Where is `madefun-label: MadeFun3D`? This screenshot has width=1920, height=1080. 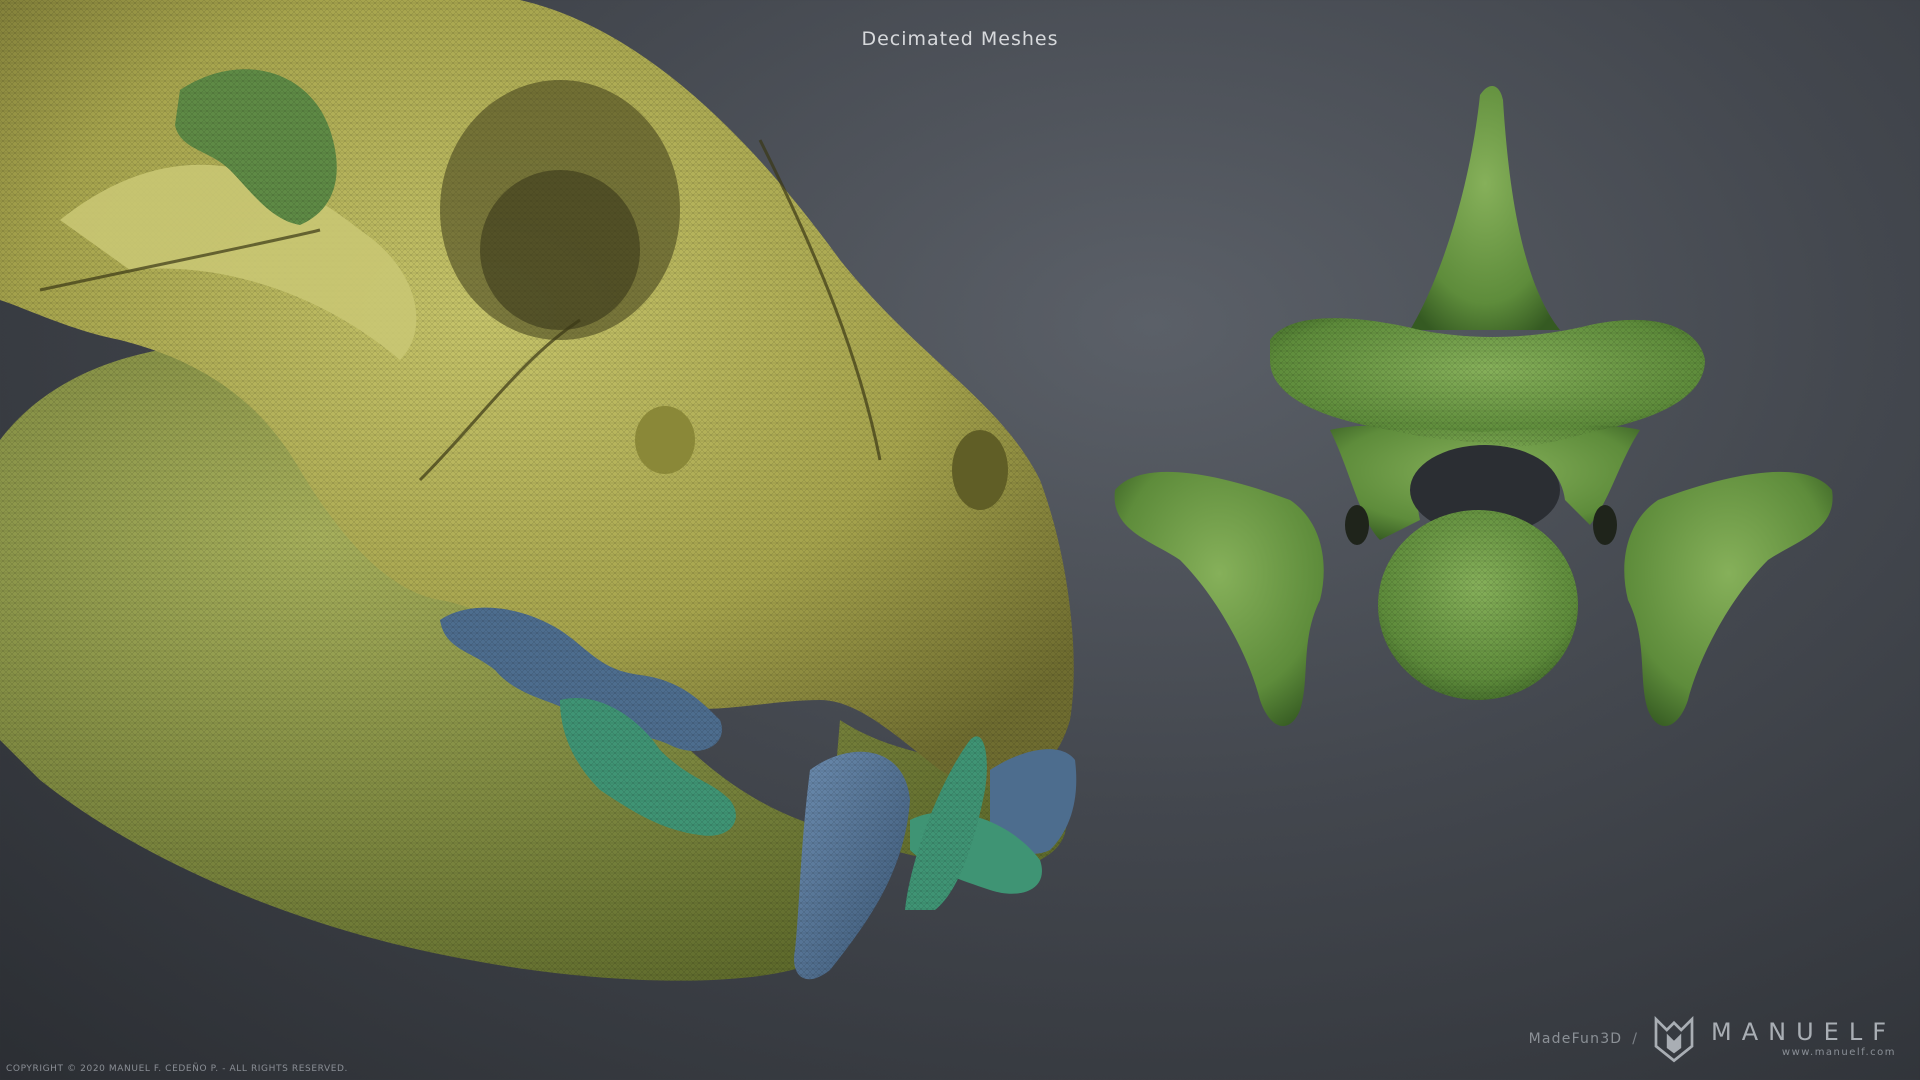
madefun-label: MadeFun3D is located at coordinates (1575, 1039).